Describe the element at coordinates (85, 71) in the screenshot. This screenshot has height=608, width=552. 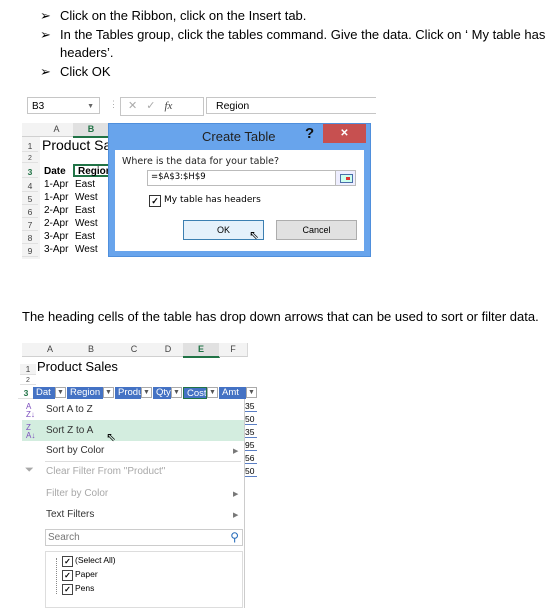
I see `instruction-3: Click OK` at that location.